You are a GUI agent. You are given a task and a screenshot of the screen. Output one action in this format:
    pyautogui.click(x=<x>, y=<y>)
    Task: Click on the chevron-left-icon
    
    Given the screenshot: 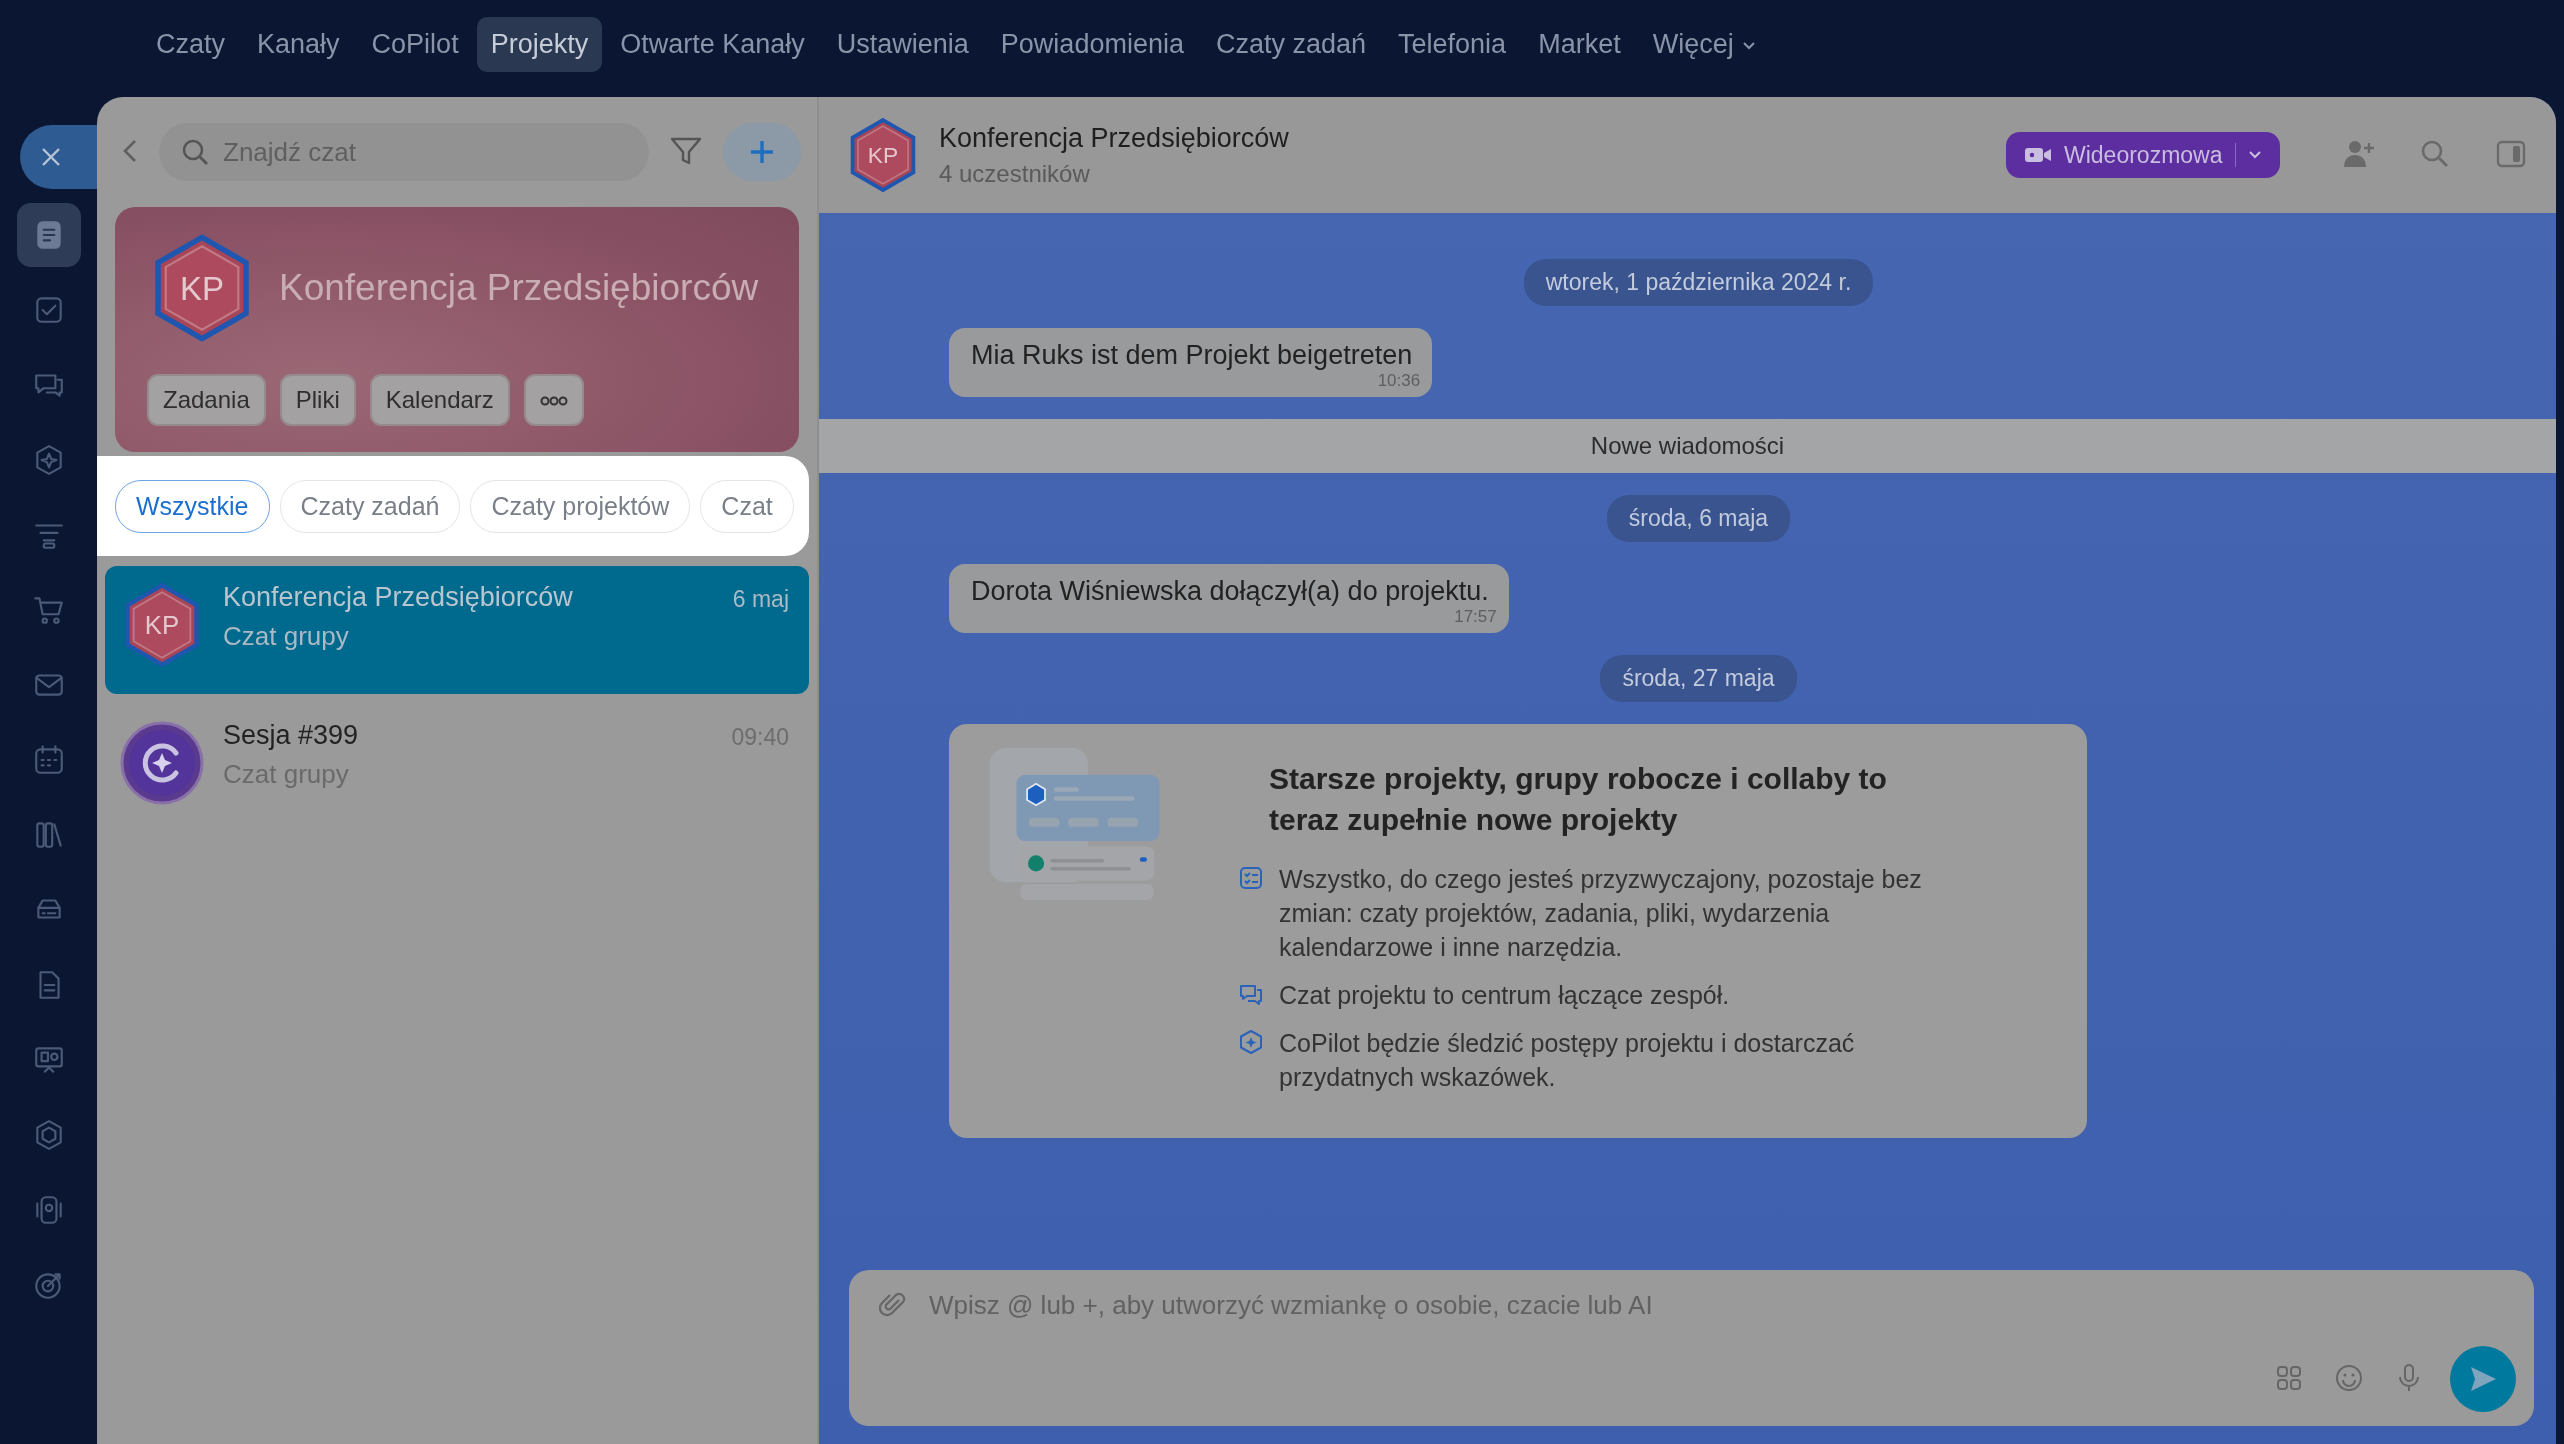 What is the action you would take?
    pyautogui.click(x=130, y=150)
    